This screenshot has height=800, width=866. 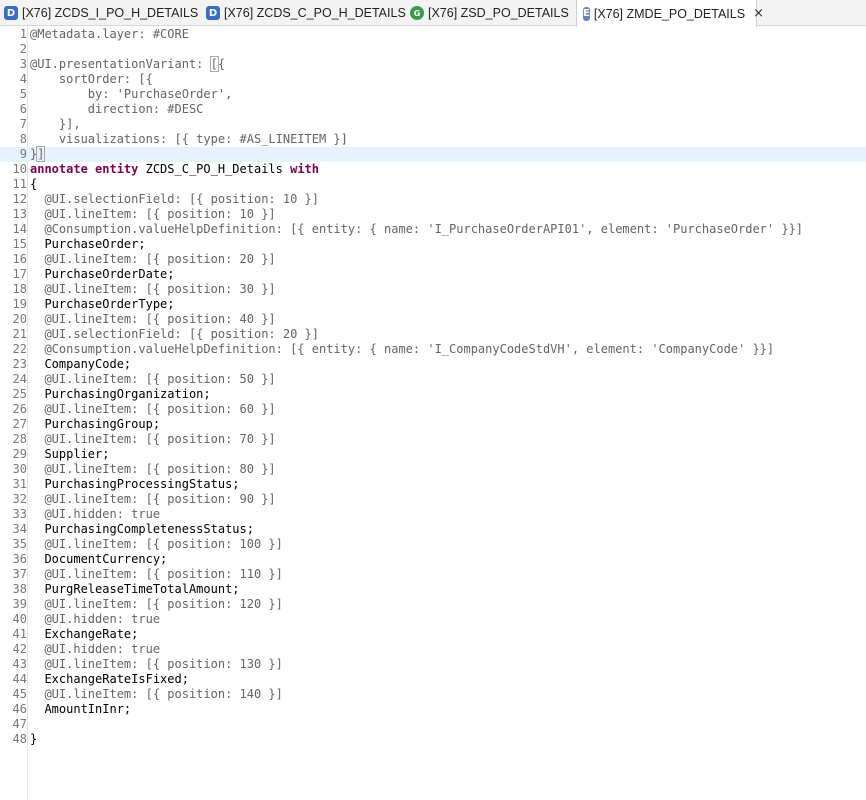 I want to click on tab-label: [X76] ZMDE_PO_DETAILS, so click(x=669, y=13).